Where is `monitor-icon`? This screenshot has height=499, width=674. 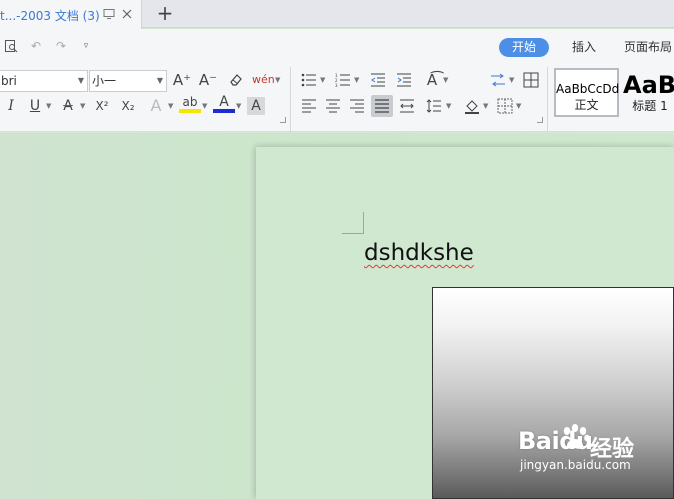 monitor-icon is located at coordinates (109, 14).